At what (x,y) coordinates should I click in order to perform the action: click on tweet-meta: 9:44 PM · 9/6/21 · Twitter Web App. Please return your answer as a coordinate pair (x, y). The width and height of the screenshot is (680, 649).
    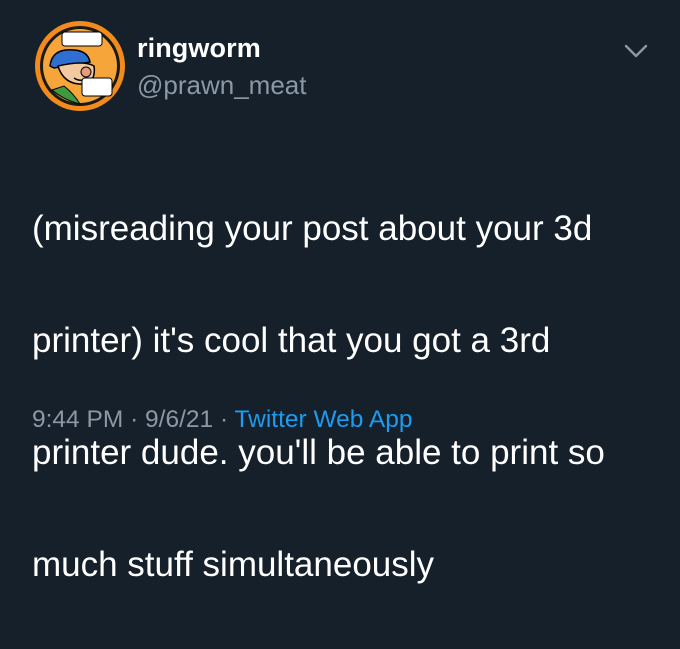
    Looking at the image, I should click on (222, 420).